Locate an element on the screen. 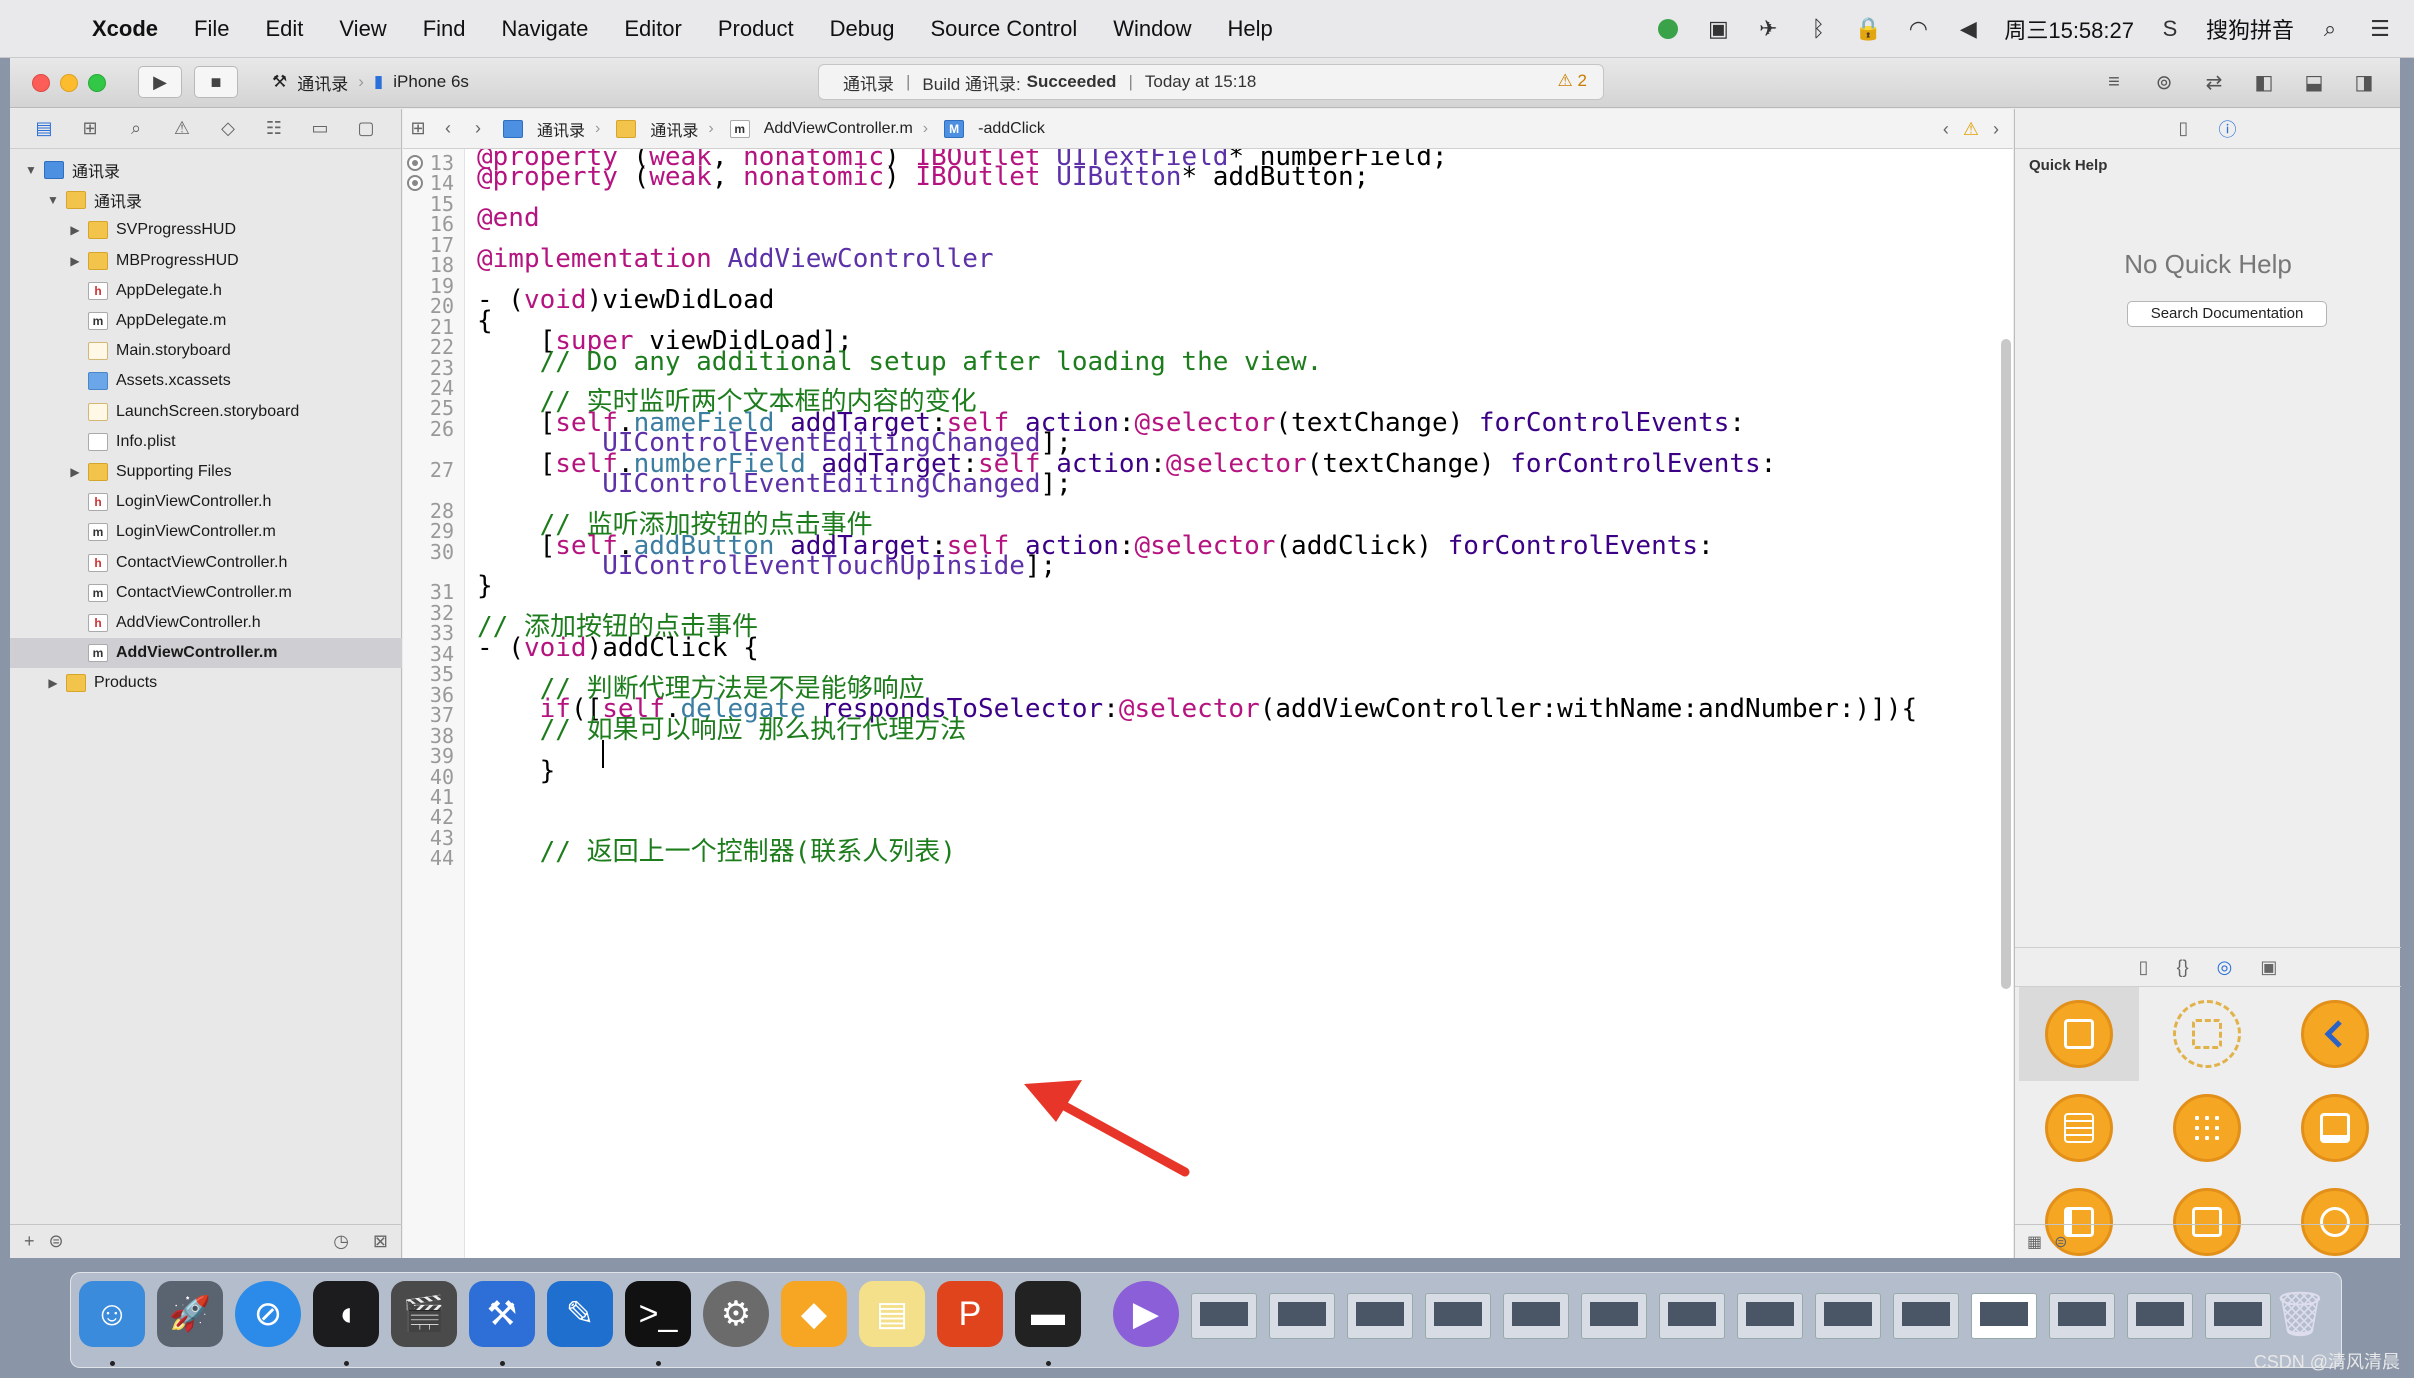 The height and width of the screenshot is (1378, 2414). menu-window: Window is located at coordinates (1152, 29).